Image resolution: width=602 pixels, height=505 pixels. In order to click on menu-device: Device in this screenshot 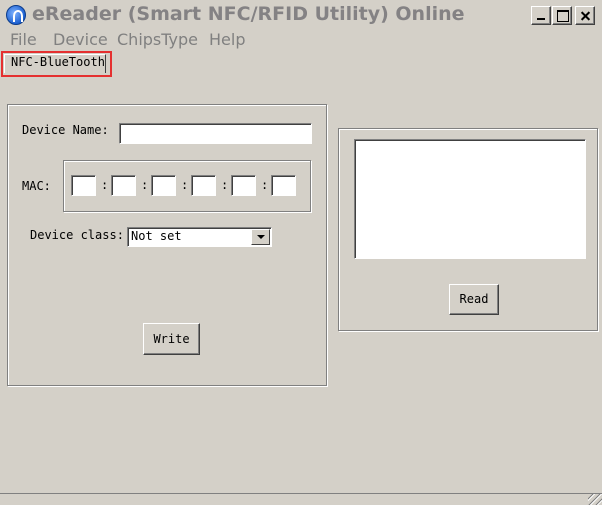, I will do `click(80, 39)`.